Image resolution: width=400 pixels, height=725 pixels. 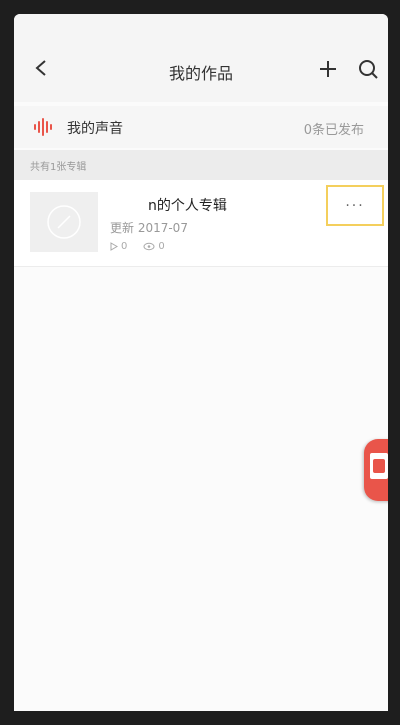 I want to click on top-nav-bar: 我的作品, so click(x=201, y=58).